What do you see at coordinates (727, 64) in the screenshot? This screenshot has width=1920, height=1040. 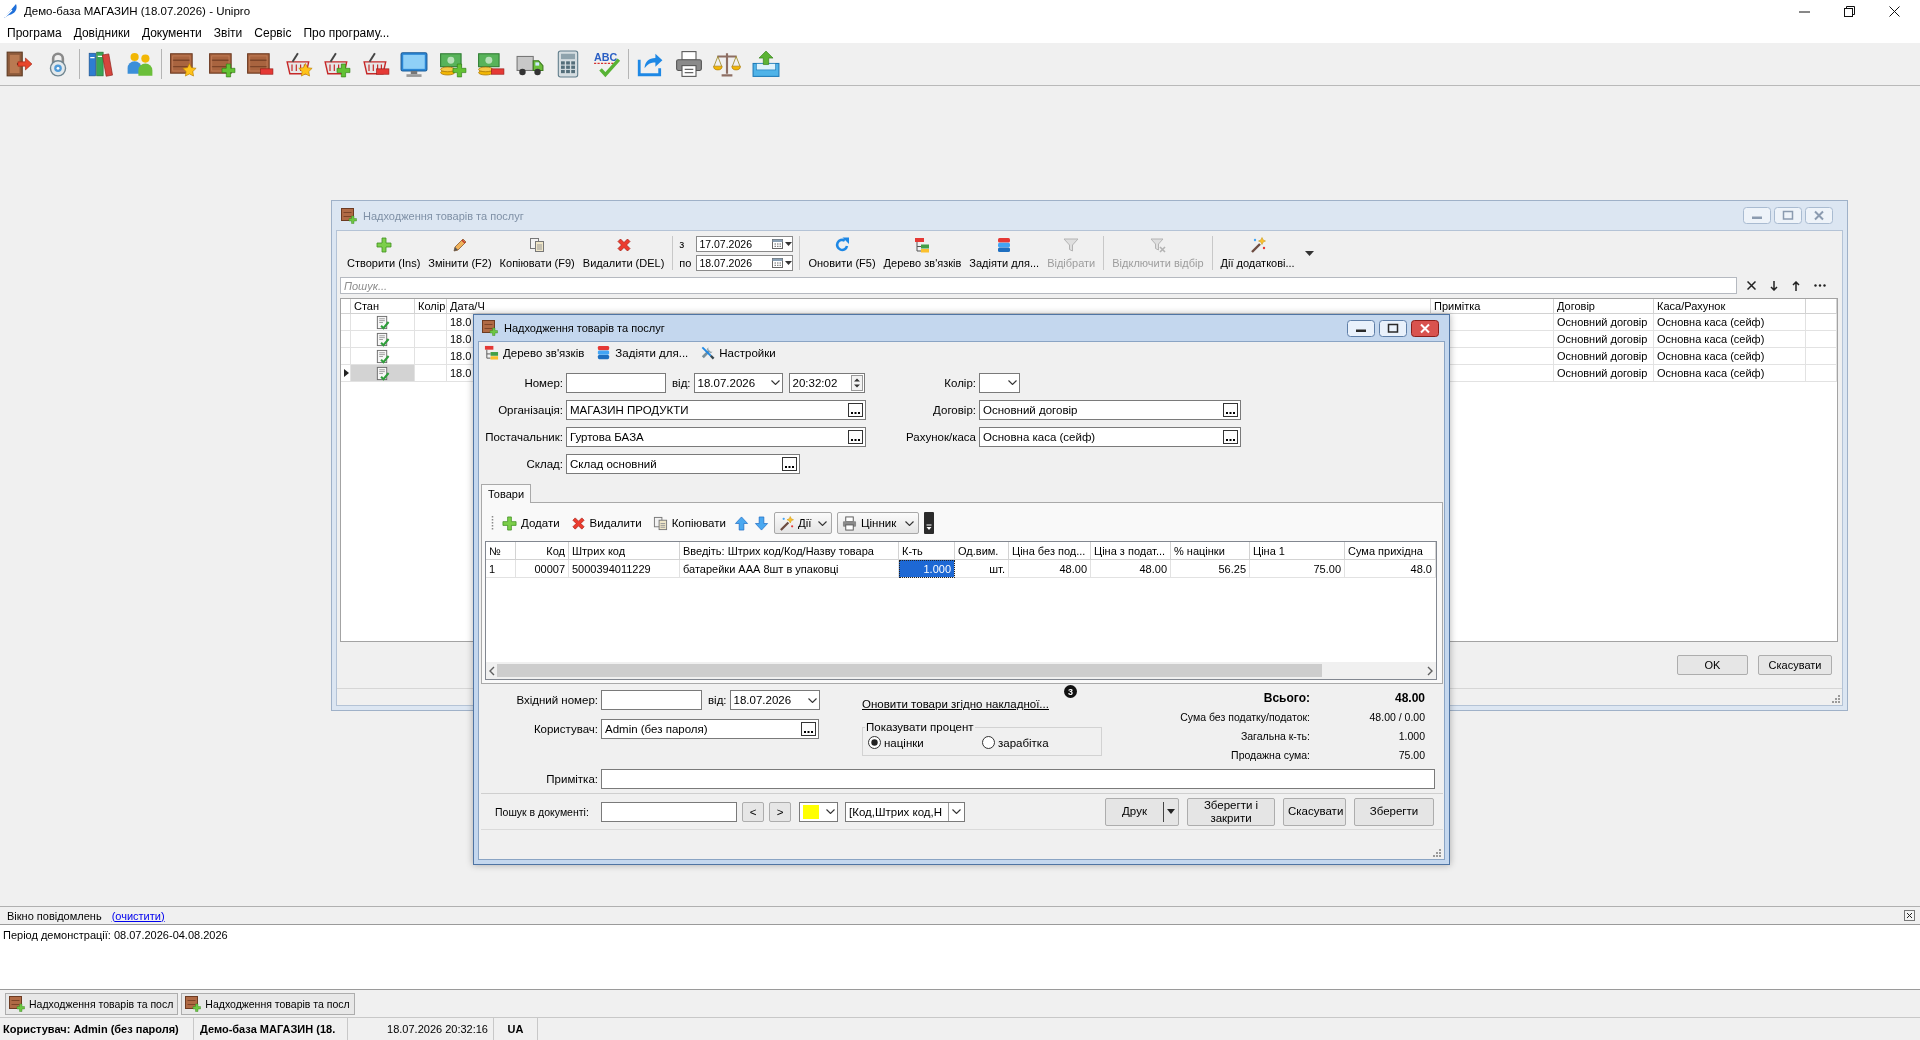 I see `scales-icon` at bounding box center [727, 64].